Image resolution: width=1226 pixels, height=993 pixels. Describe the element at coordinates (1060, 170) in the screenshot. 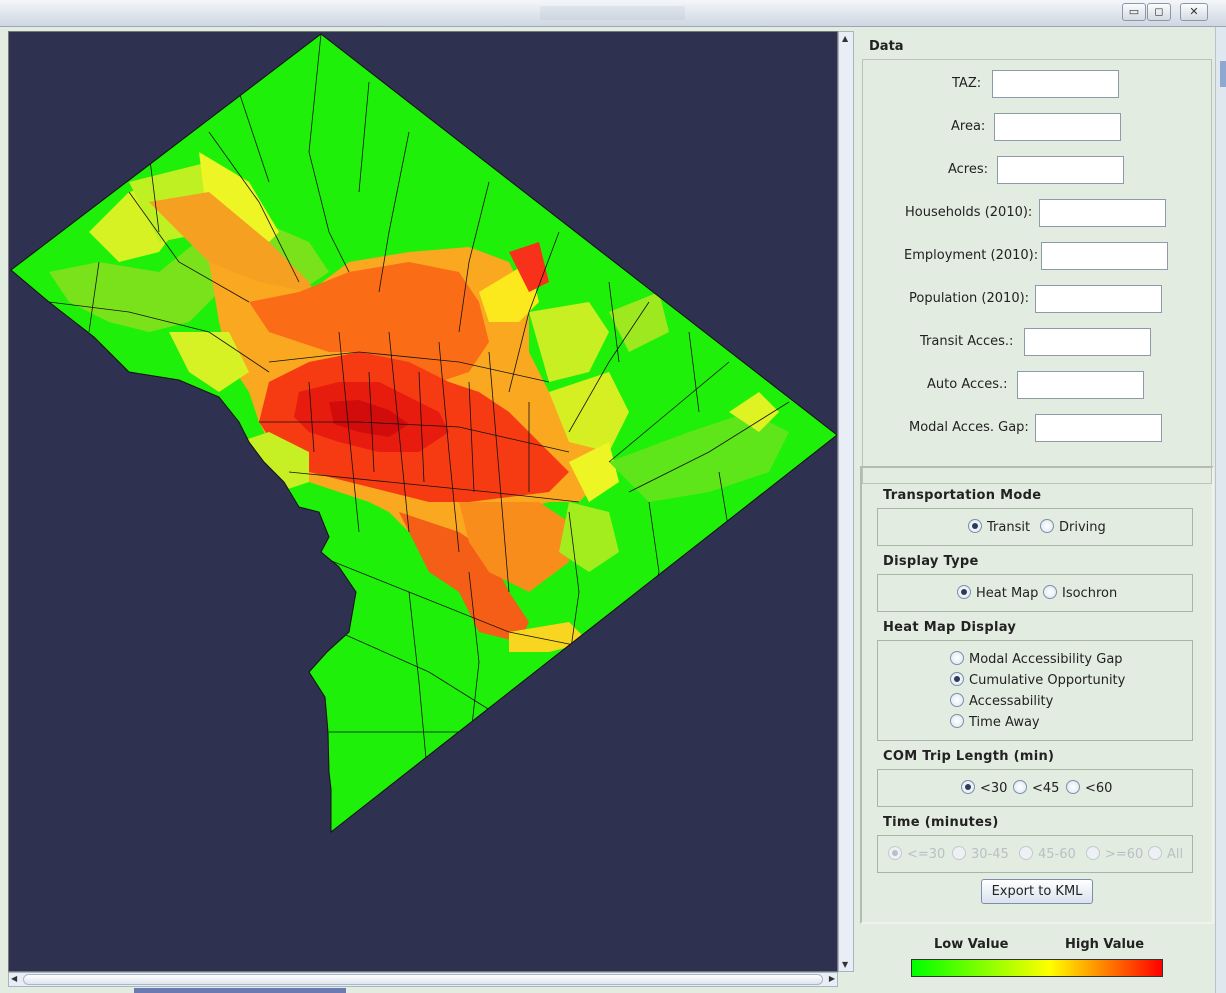

I see `acres-field` at that location.